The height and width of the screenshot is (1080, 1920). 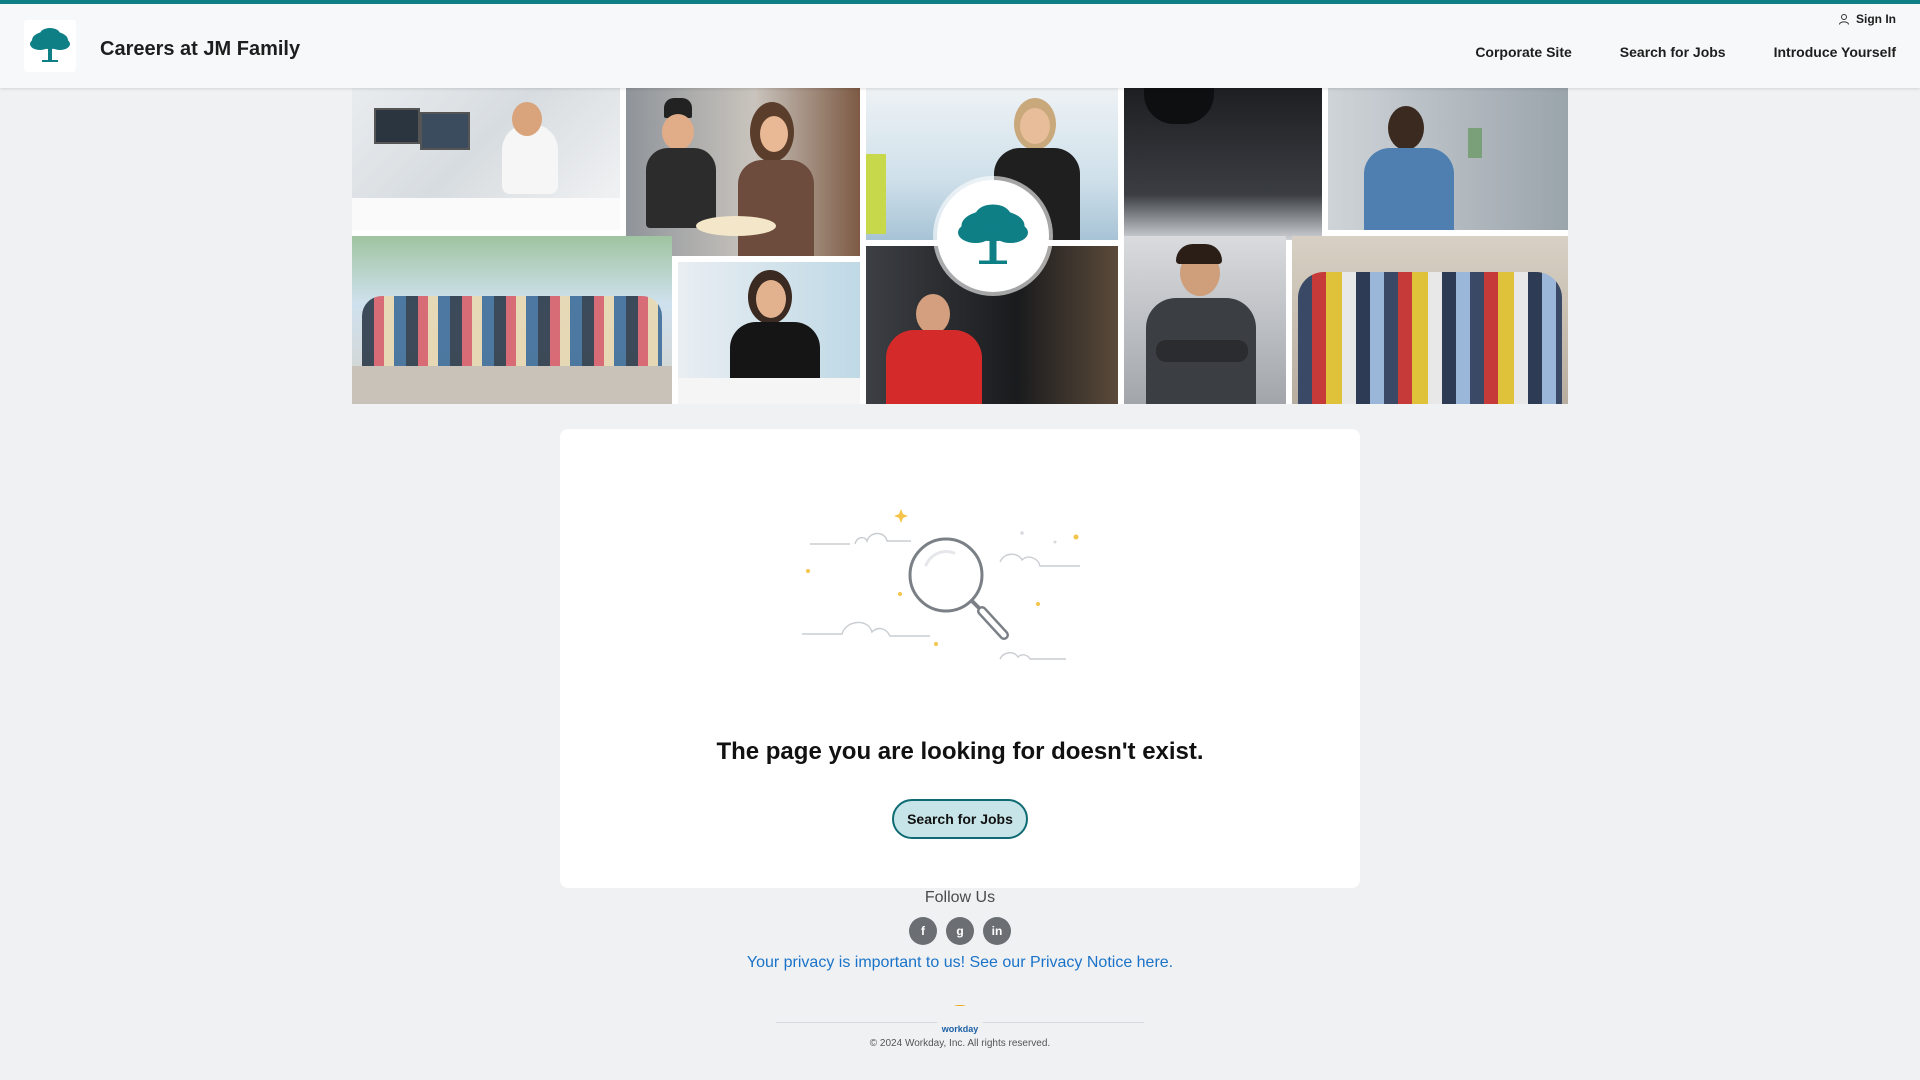 I want to click on photo-chef-and-server, so click(x=743, y=172).